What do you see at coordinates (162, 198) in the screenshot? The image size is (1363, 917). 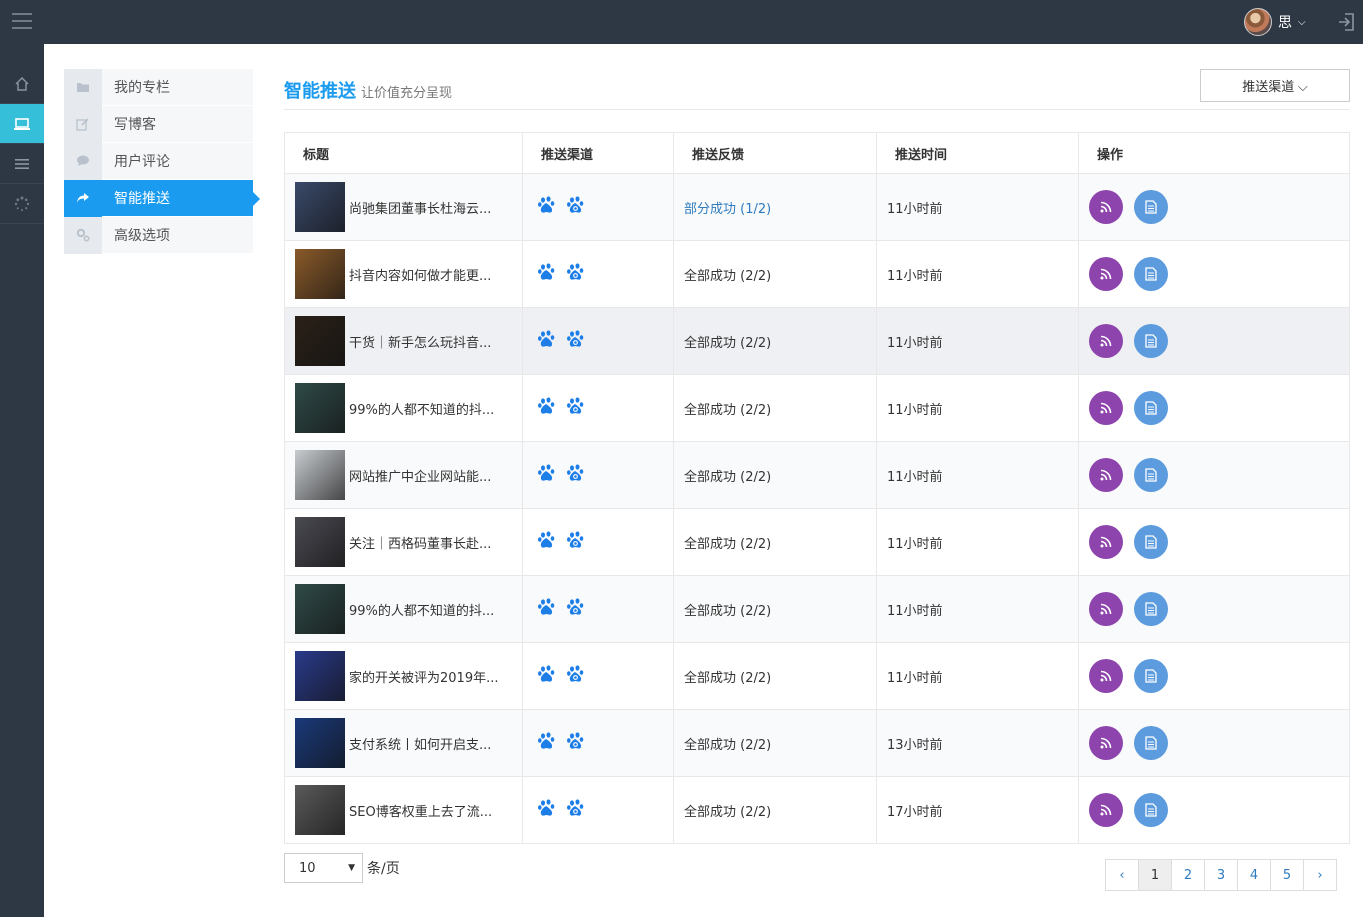 I see `sidebar-item-smart-push: 智能推送` at bounding box center [162, 198].